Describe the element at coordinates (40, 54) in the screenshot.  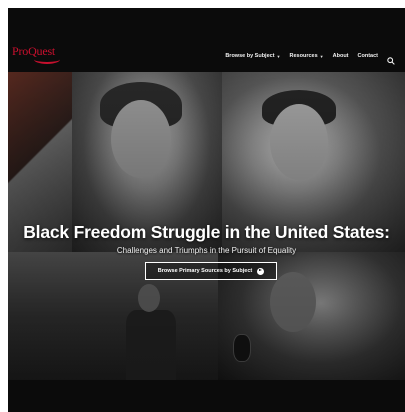
I see `proquest-logo: ProQuest` at that location.